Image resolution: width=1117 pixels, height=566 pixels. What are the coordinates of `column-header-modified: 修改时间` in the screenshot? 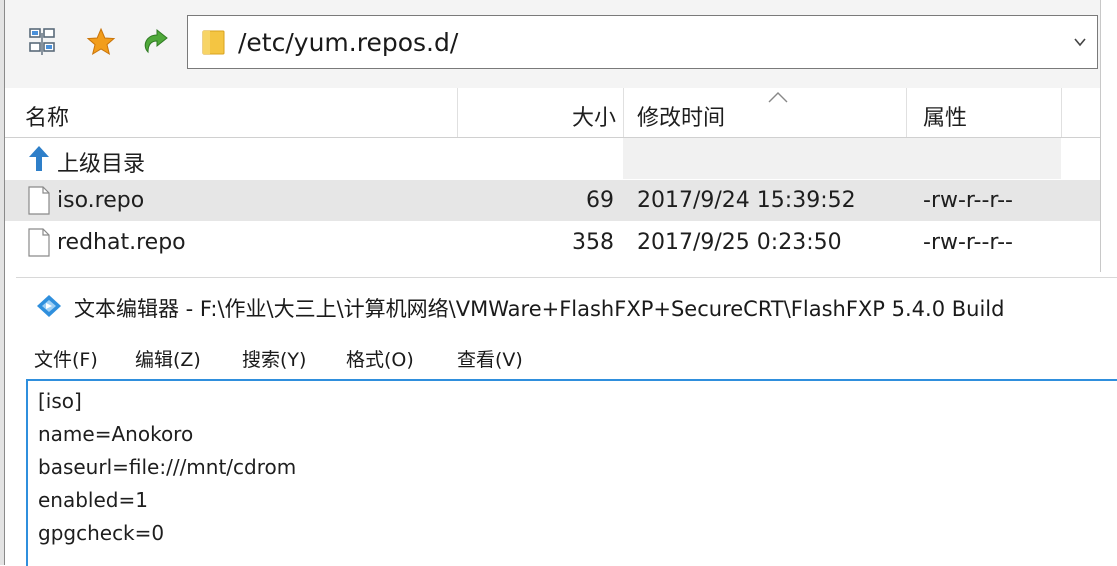 It's located at (681, 116).